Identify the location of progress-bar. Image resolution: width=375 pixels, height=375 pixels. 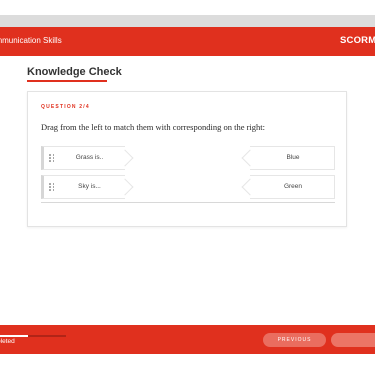
(33, 336).